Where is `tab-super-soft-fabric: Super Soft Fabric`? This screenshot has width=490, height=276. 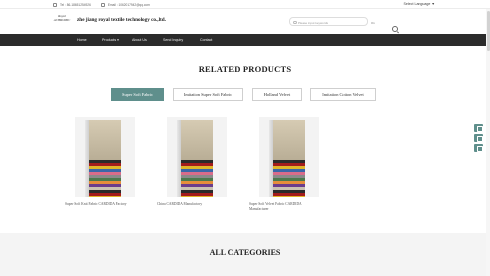 tab-super-soft-fabric: Super Soft Fabric is located at coordinates (137, 94).